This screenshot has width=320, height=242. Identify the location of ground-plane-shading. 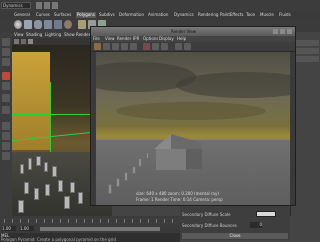
(31, 101).